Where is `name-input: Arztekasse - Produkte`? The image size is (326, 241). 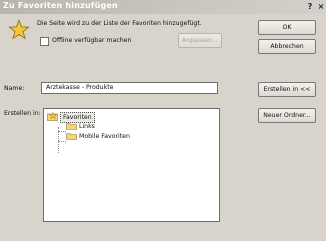
name-input: Arztekasse - Produkte is located at coordinates (129, 88).